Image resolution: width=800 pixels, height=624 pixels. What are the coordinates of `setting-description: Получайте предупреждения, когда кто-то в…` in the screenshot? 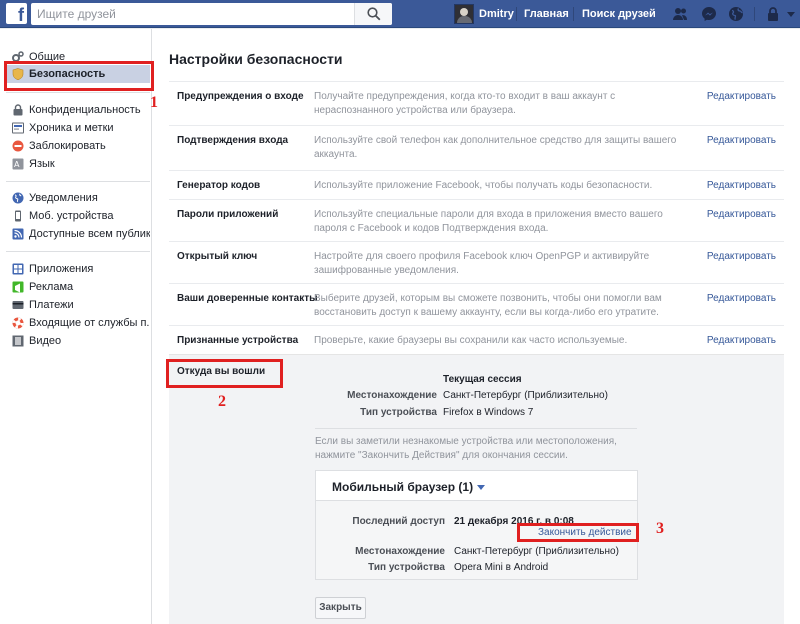 It's located at (465, 103).